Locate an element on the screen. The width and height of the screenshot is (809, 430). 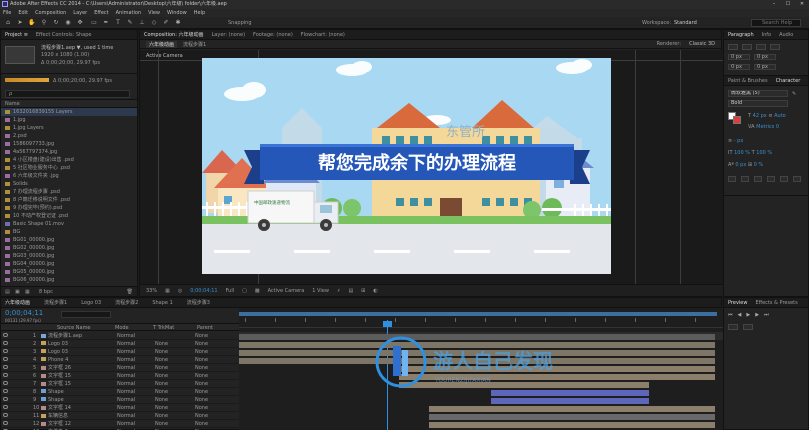
baseline-field: 0 px is located at coordinates (740, 165).